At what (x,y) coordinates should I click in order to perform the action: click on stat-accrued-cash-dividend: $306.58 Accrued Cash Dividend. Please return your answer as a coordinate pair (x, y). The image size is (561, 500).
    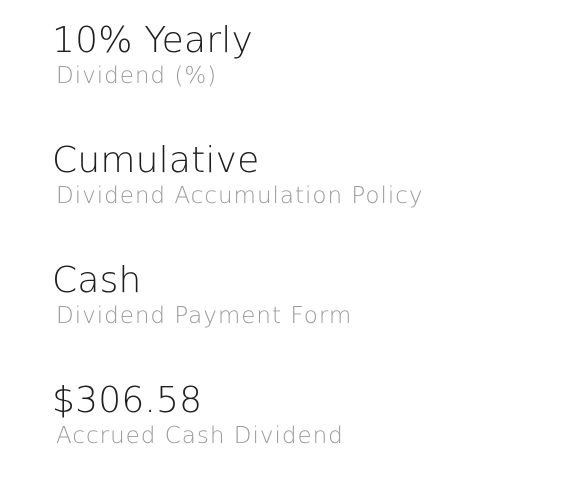
    Looking at the image, I should click on (198, 415).